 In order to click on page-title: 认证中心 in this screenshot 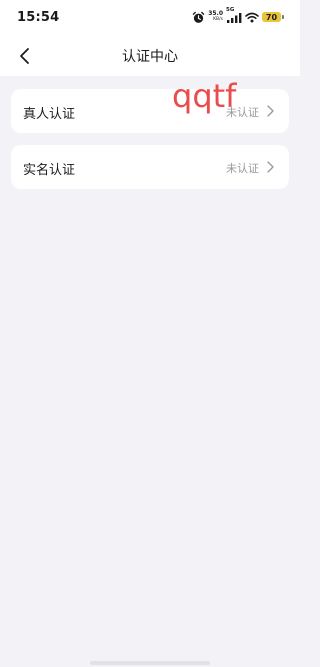, I will do `click(150, 57)`.